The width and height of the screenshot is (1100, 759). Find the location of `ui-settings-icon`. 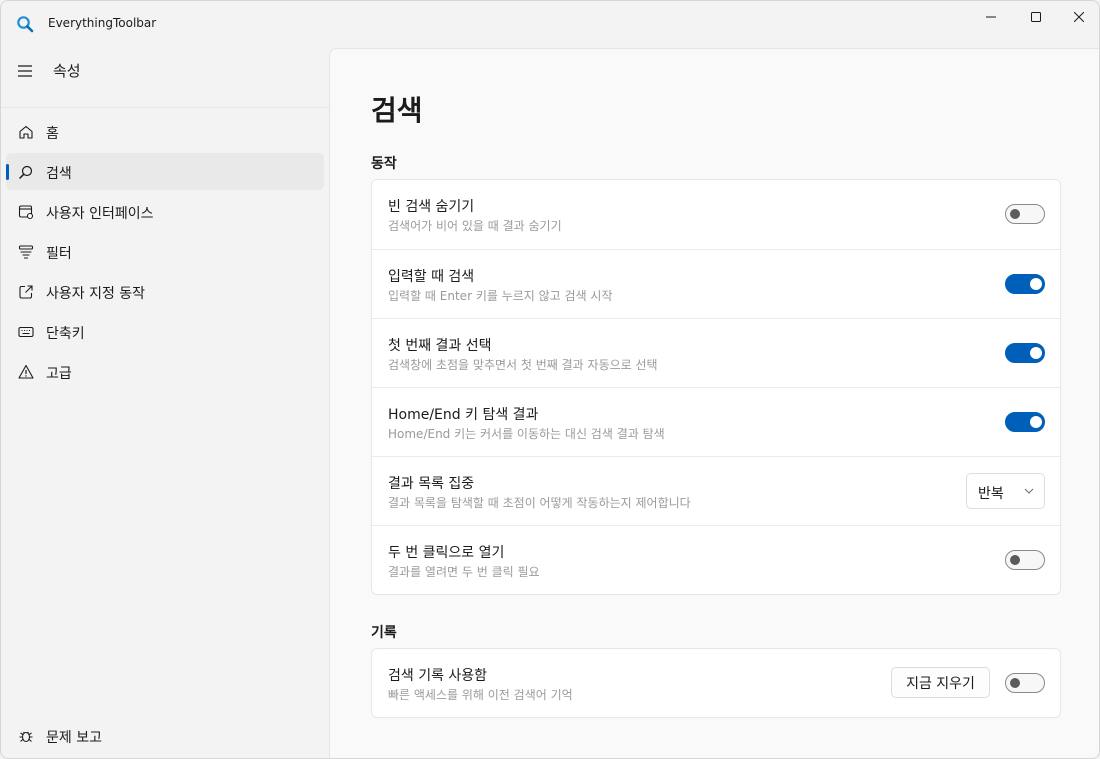

ui-settings-icon is located at coordinates (26, 212).